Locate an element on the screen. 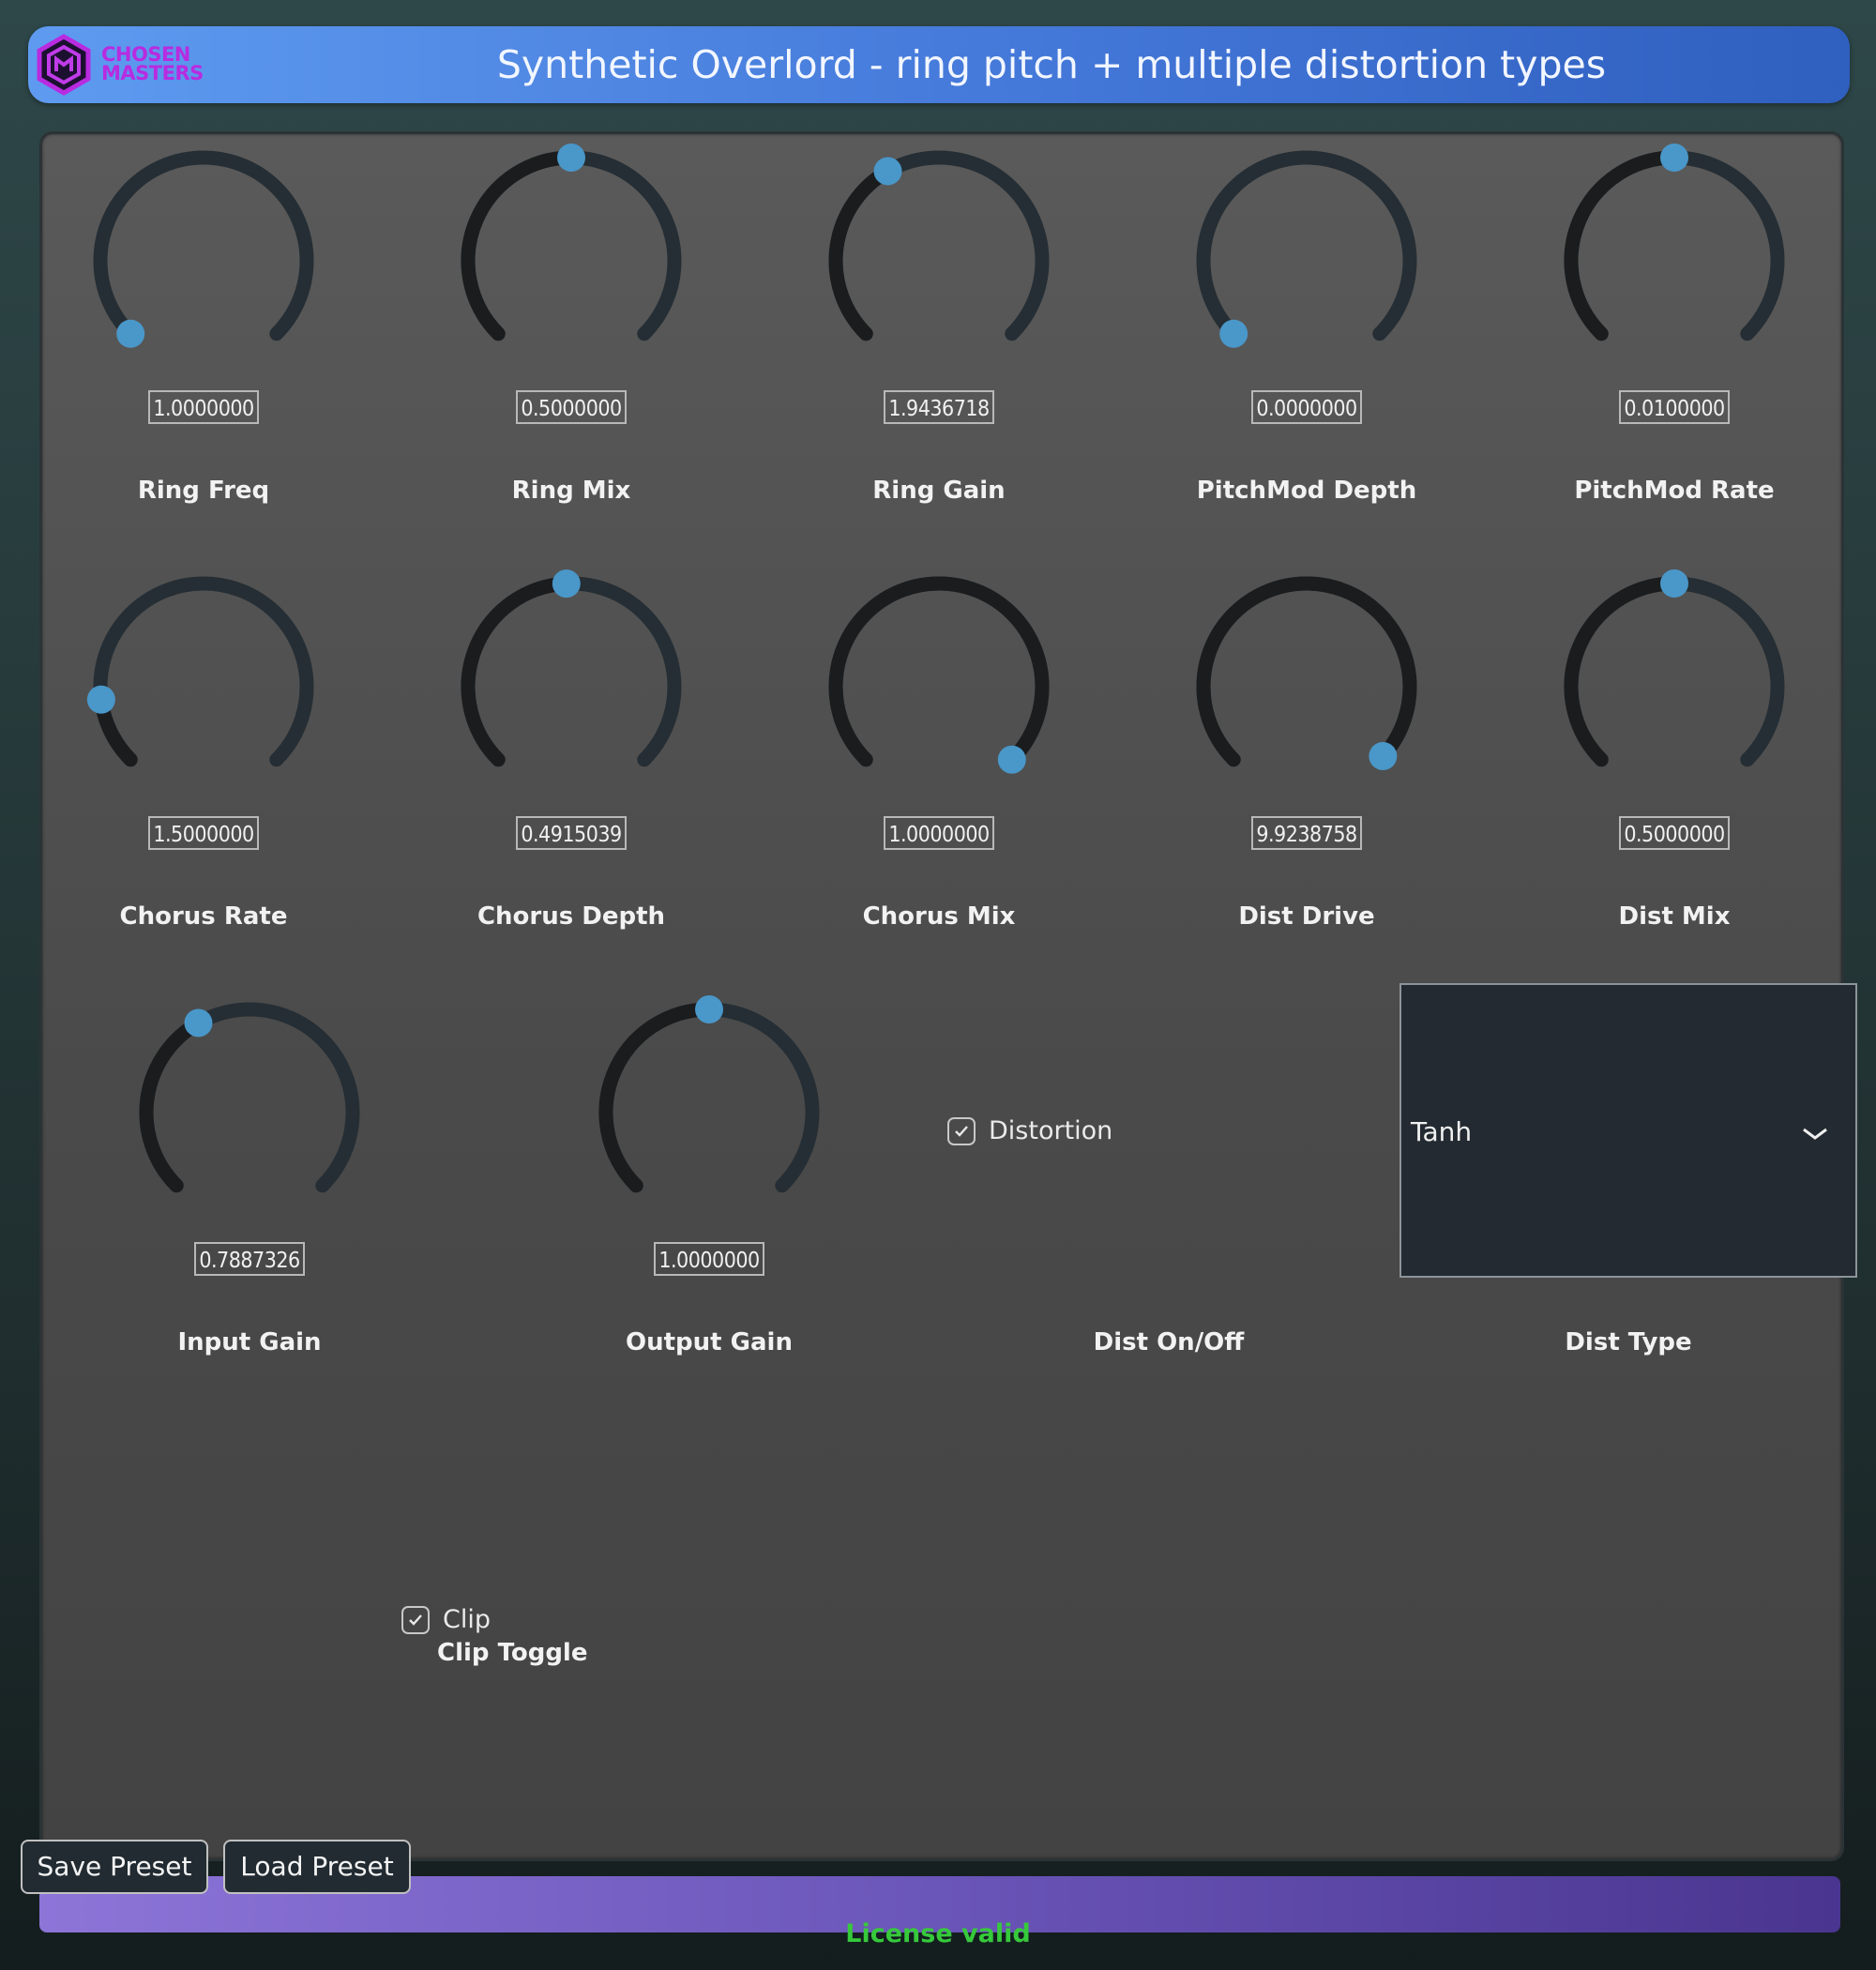 This screenshot has width=1876, height=1970. ring-gain-knob is located at coordinates (939, 261).